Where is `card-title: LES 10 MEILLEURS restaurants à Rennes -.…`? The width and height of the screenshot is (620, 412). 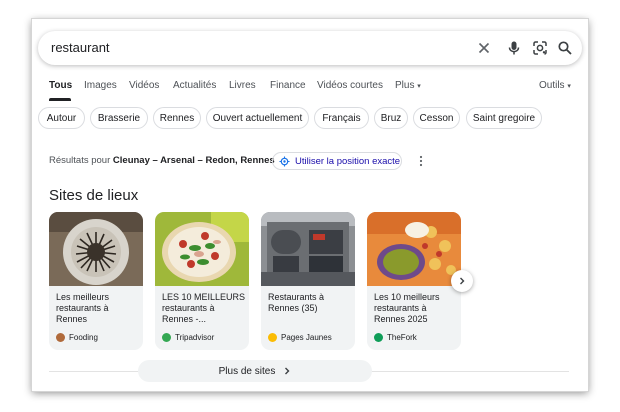 card-title: LES 10 MEILLEURS restaurants à Rennes -.… is located at coordinates (204, 308).